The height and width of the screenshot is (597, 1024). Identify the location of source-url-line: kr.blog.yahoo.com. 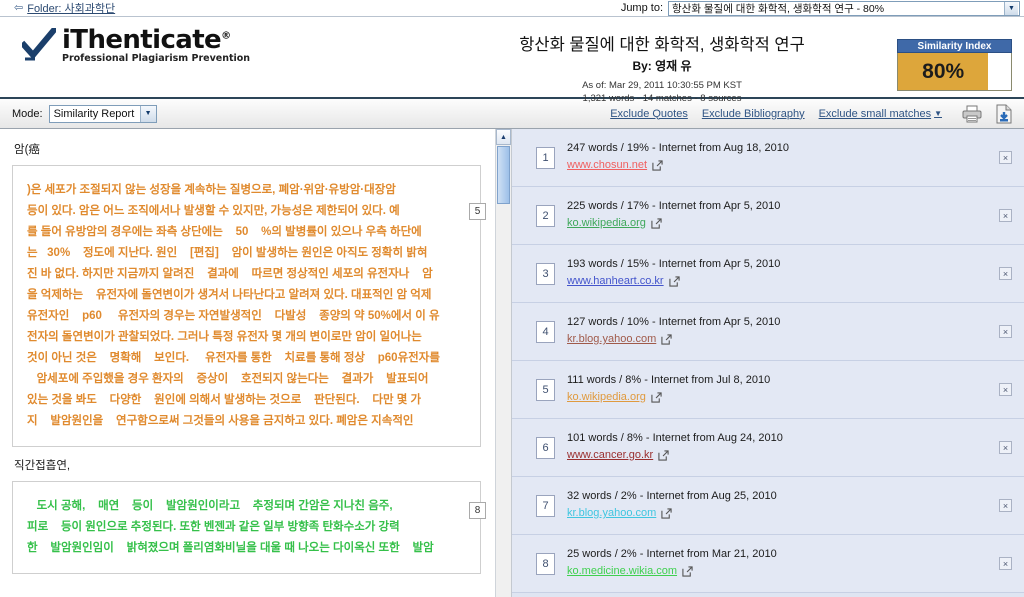
(783, 514).